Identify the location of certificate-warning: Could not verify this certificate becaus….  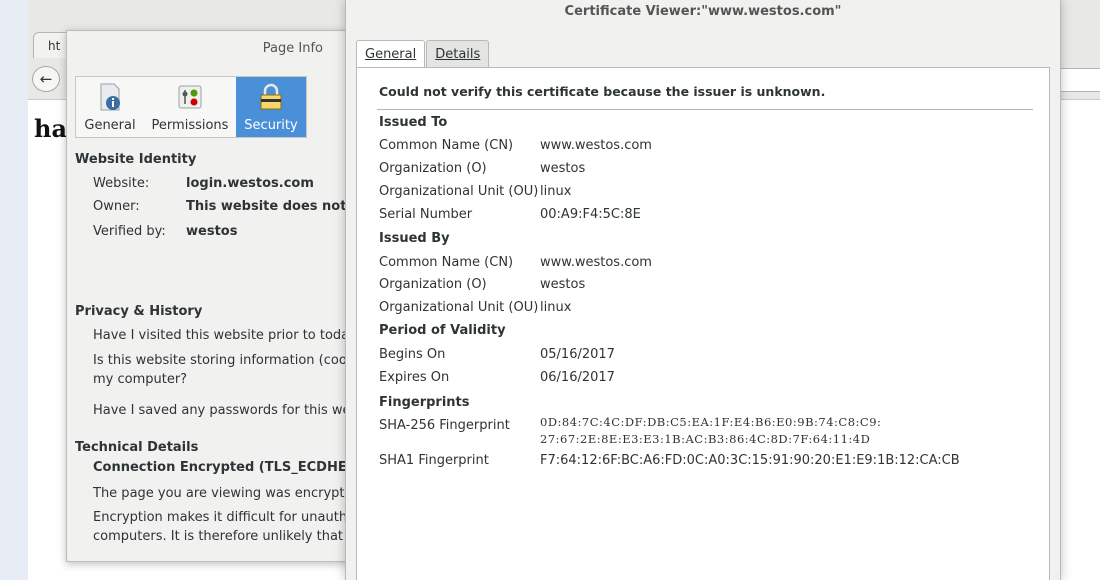
(602, 91).